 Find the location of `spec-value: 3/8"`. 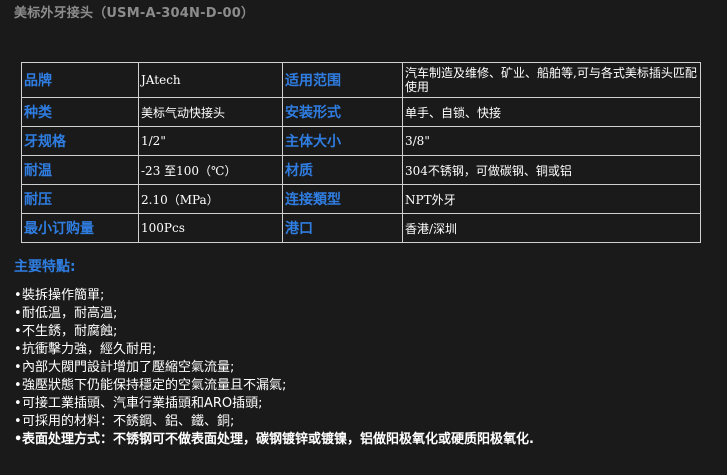

spec-value: 3/8" is located at coordinates (551, 141).